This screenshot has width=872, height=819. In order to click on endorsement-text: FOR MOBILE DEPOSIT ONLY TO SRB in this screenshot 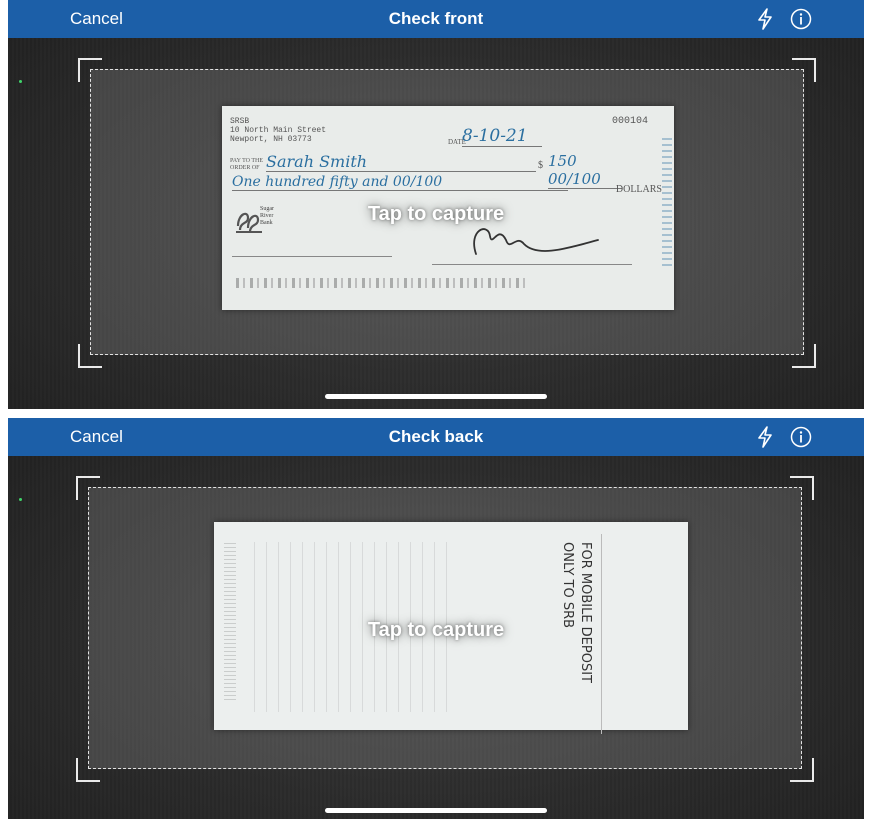, I will do `click(576, 612)`.